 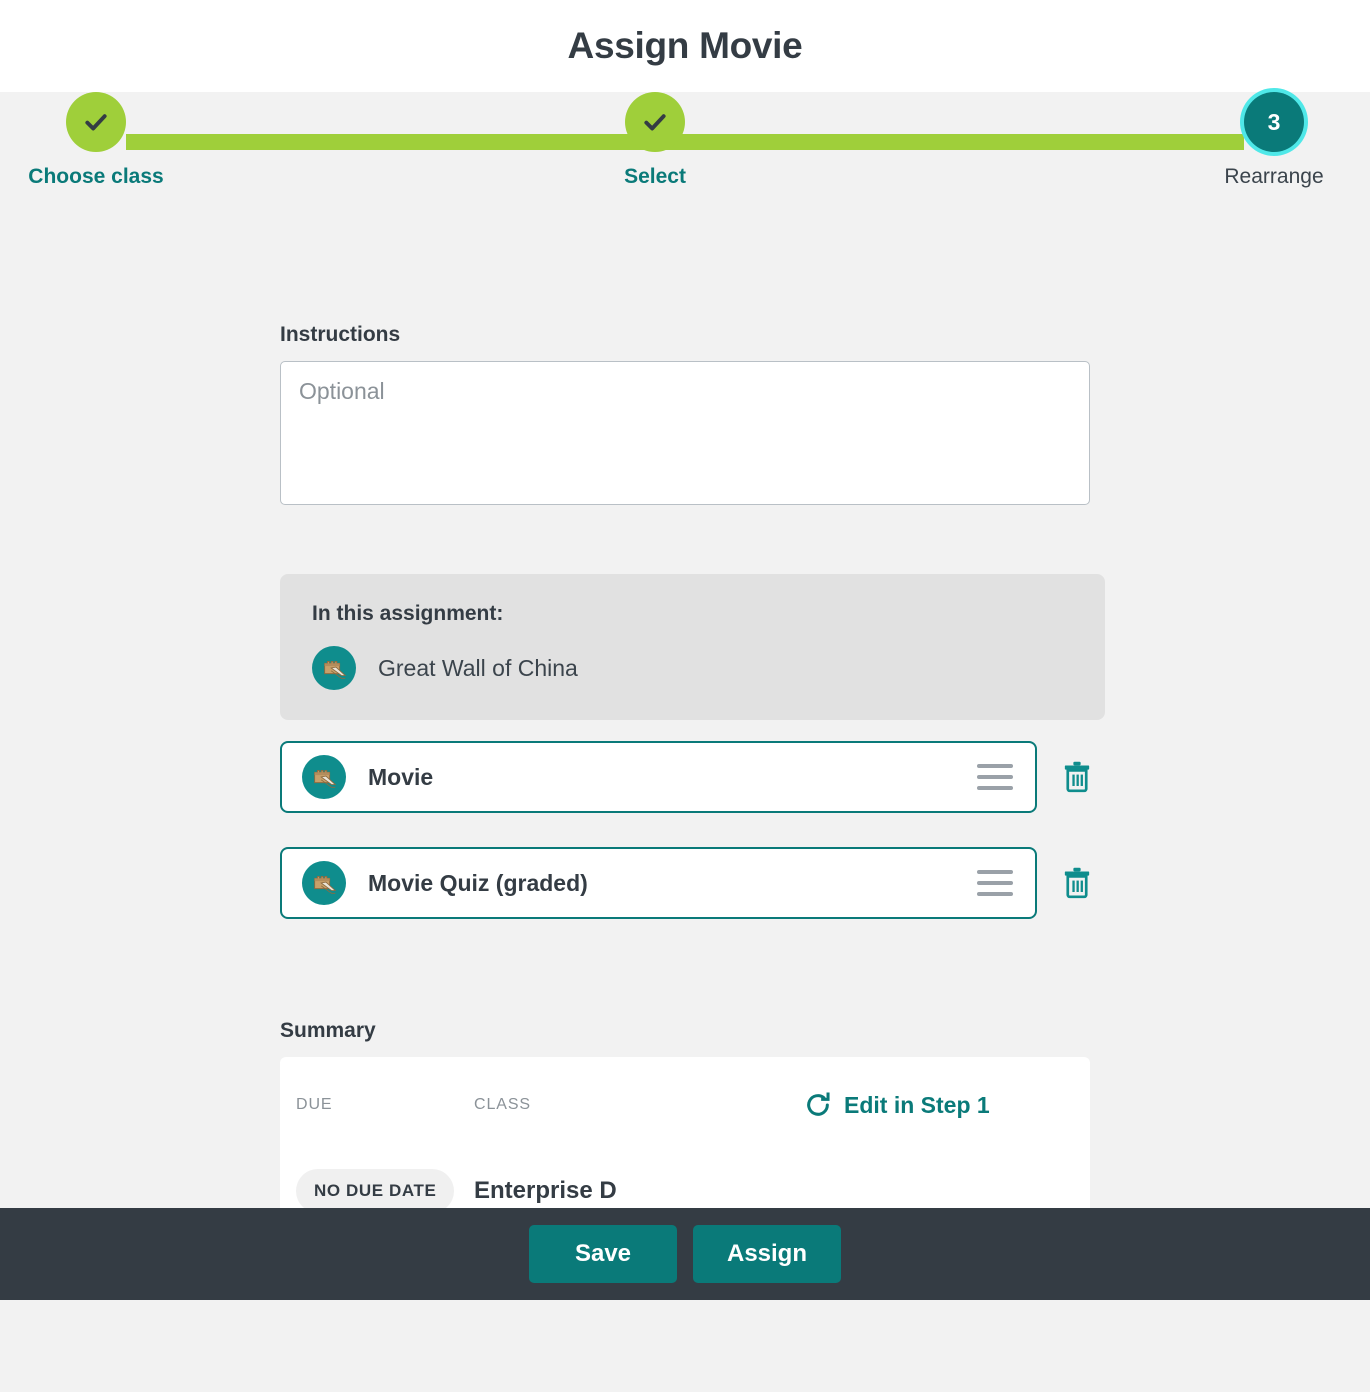 I want to click on summary-data-row: NO DUE DATE Enterprise D, so click(x=685, y=1191).